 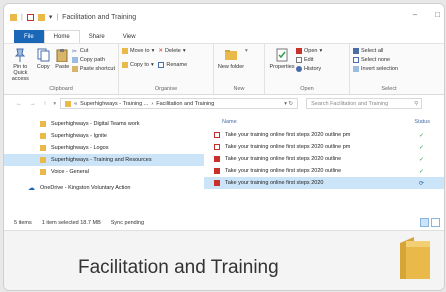 What do you see at coordinates (104, 172) in the screenshot?
I see `nav-item: Voice - General` at bounding box center [104, 172].